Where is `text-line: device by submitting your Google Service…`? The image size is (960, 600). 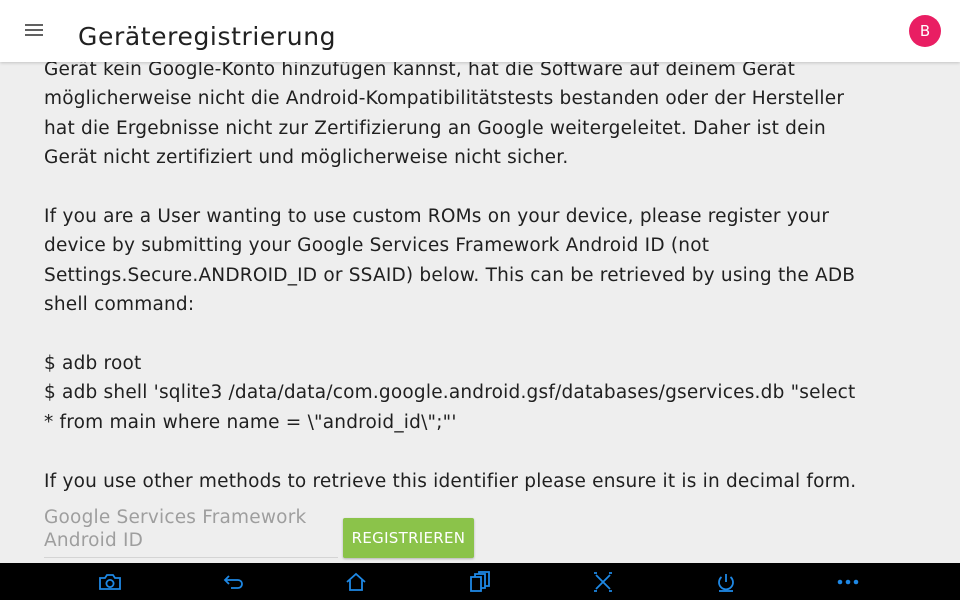 text-line: device by submitting your Google Service… is located at coordinates (377, 246).